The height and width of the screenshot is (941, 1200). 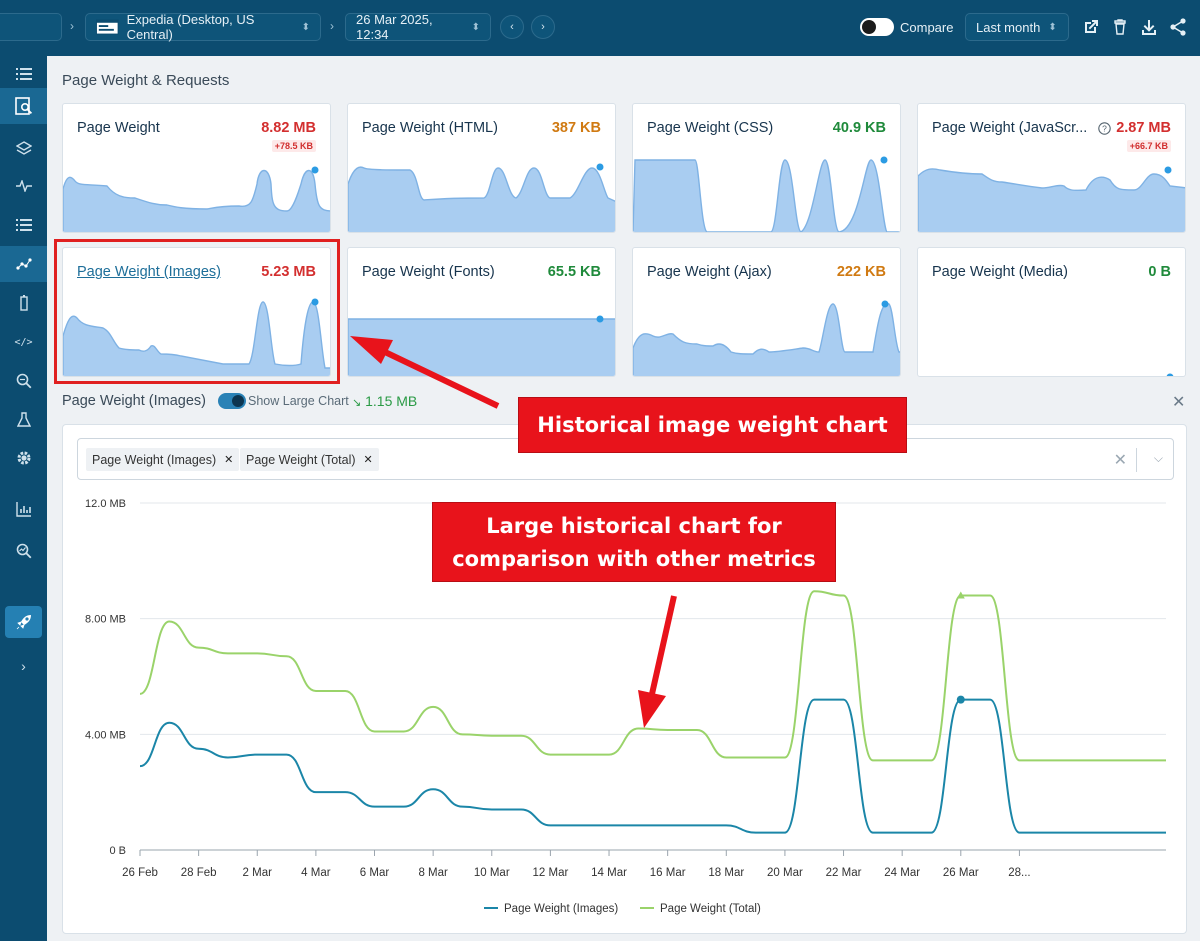 I want to click on section-title: Page Weight & Requests, so click(x=146, y=80).